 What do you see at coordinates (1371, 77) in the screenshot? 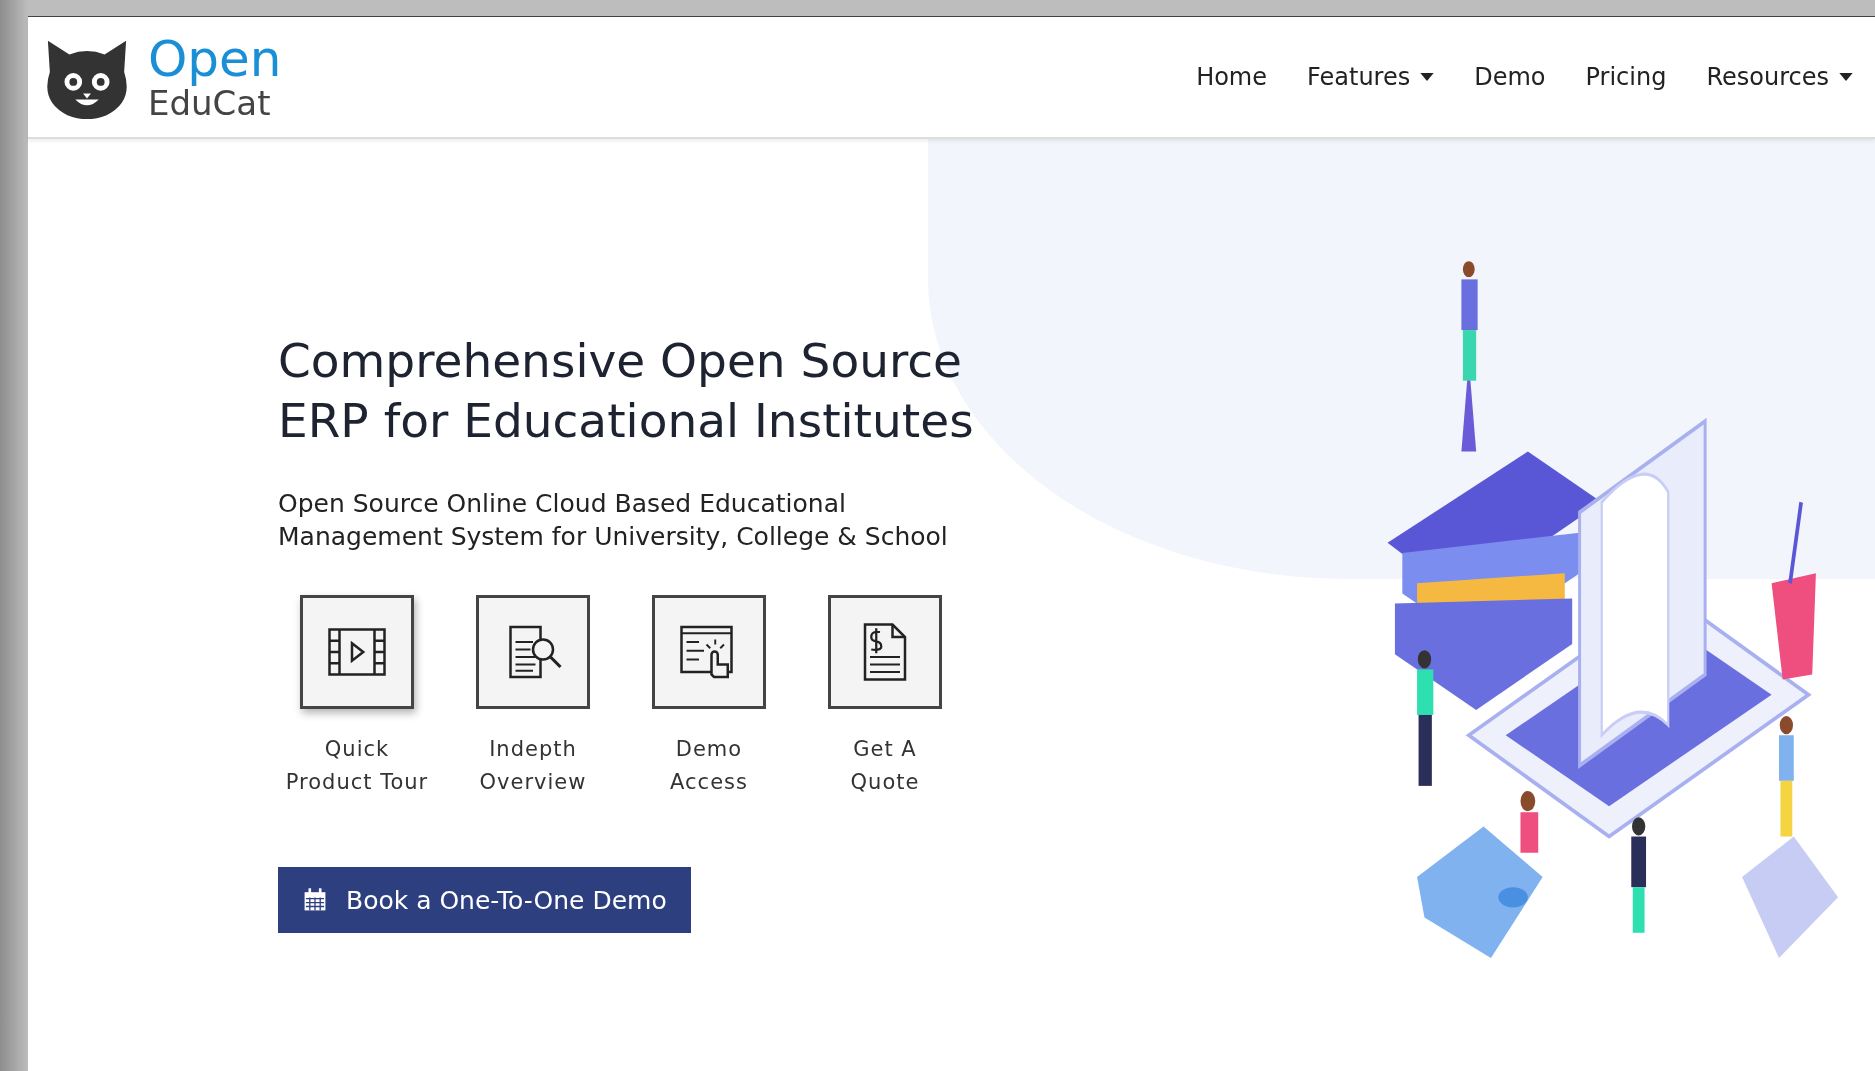
I see `nav-dropdown: Features` at bounding box center [1371, 77].